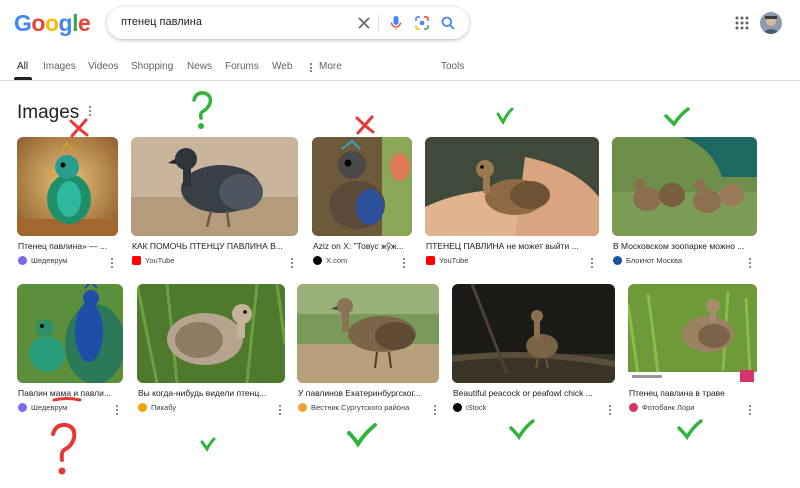  Describe the element at coordinates (457, 407) in the screenshot. I see `istock-icon` at that location.